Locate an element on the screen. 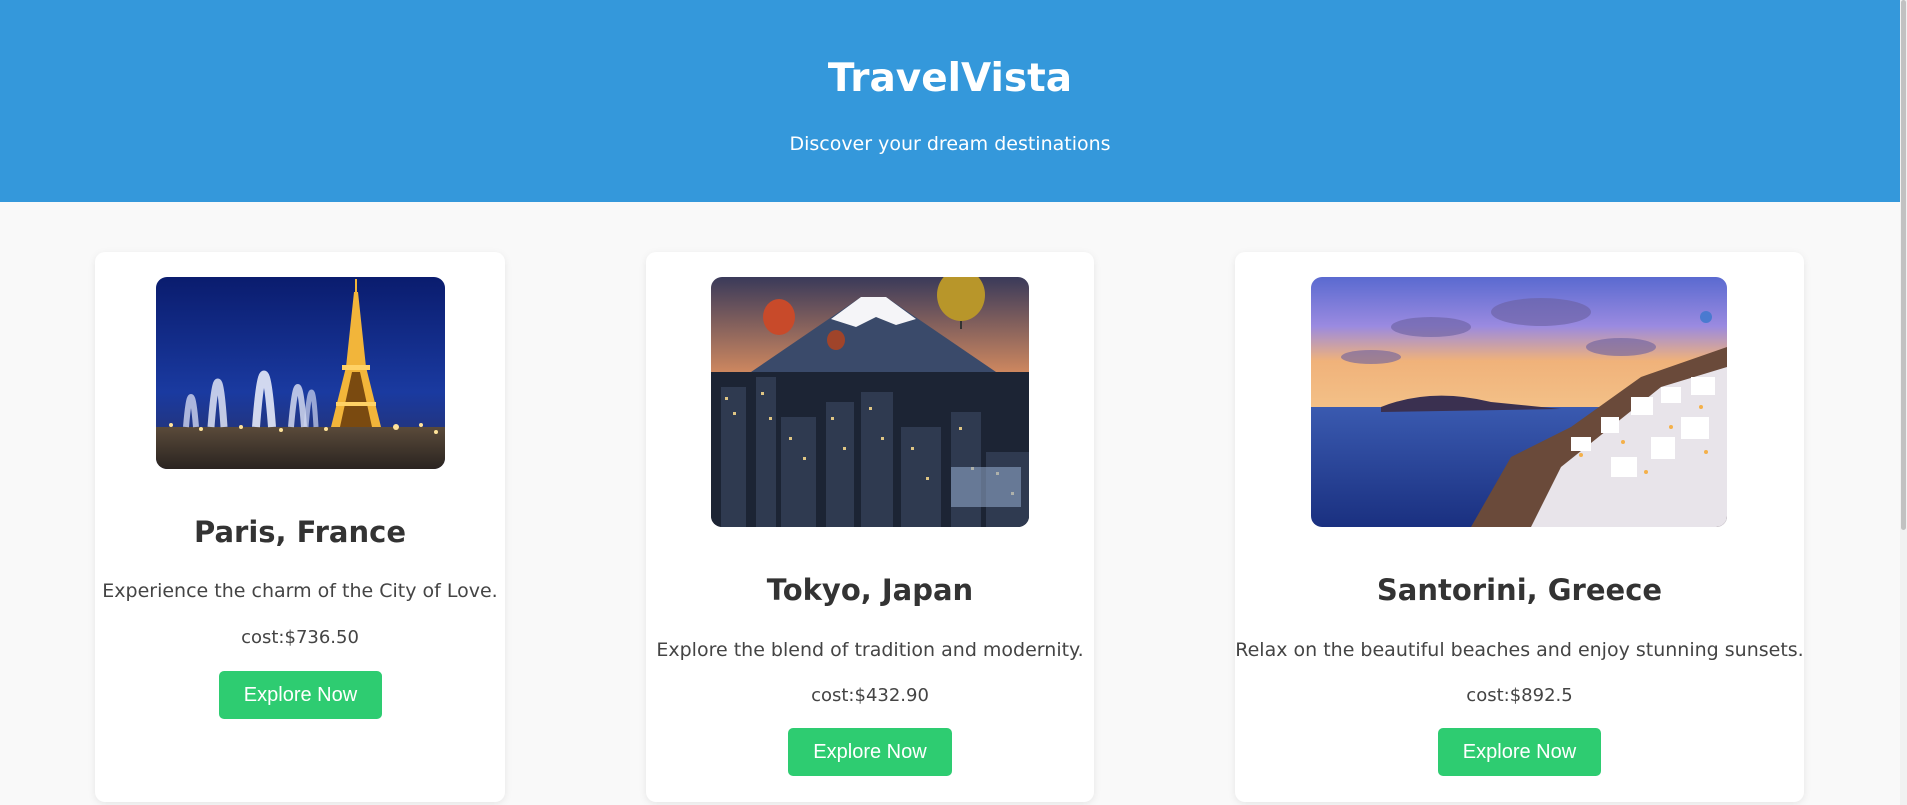  page-scrollbar is located at coordinates (1903, 402).